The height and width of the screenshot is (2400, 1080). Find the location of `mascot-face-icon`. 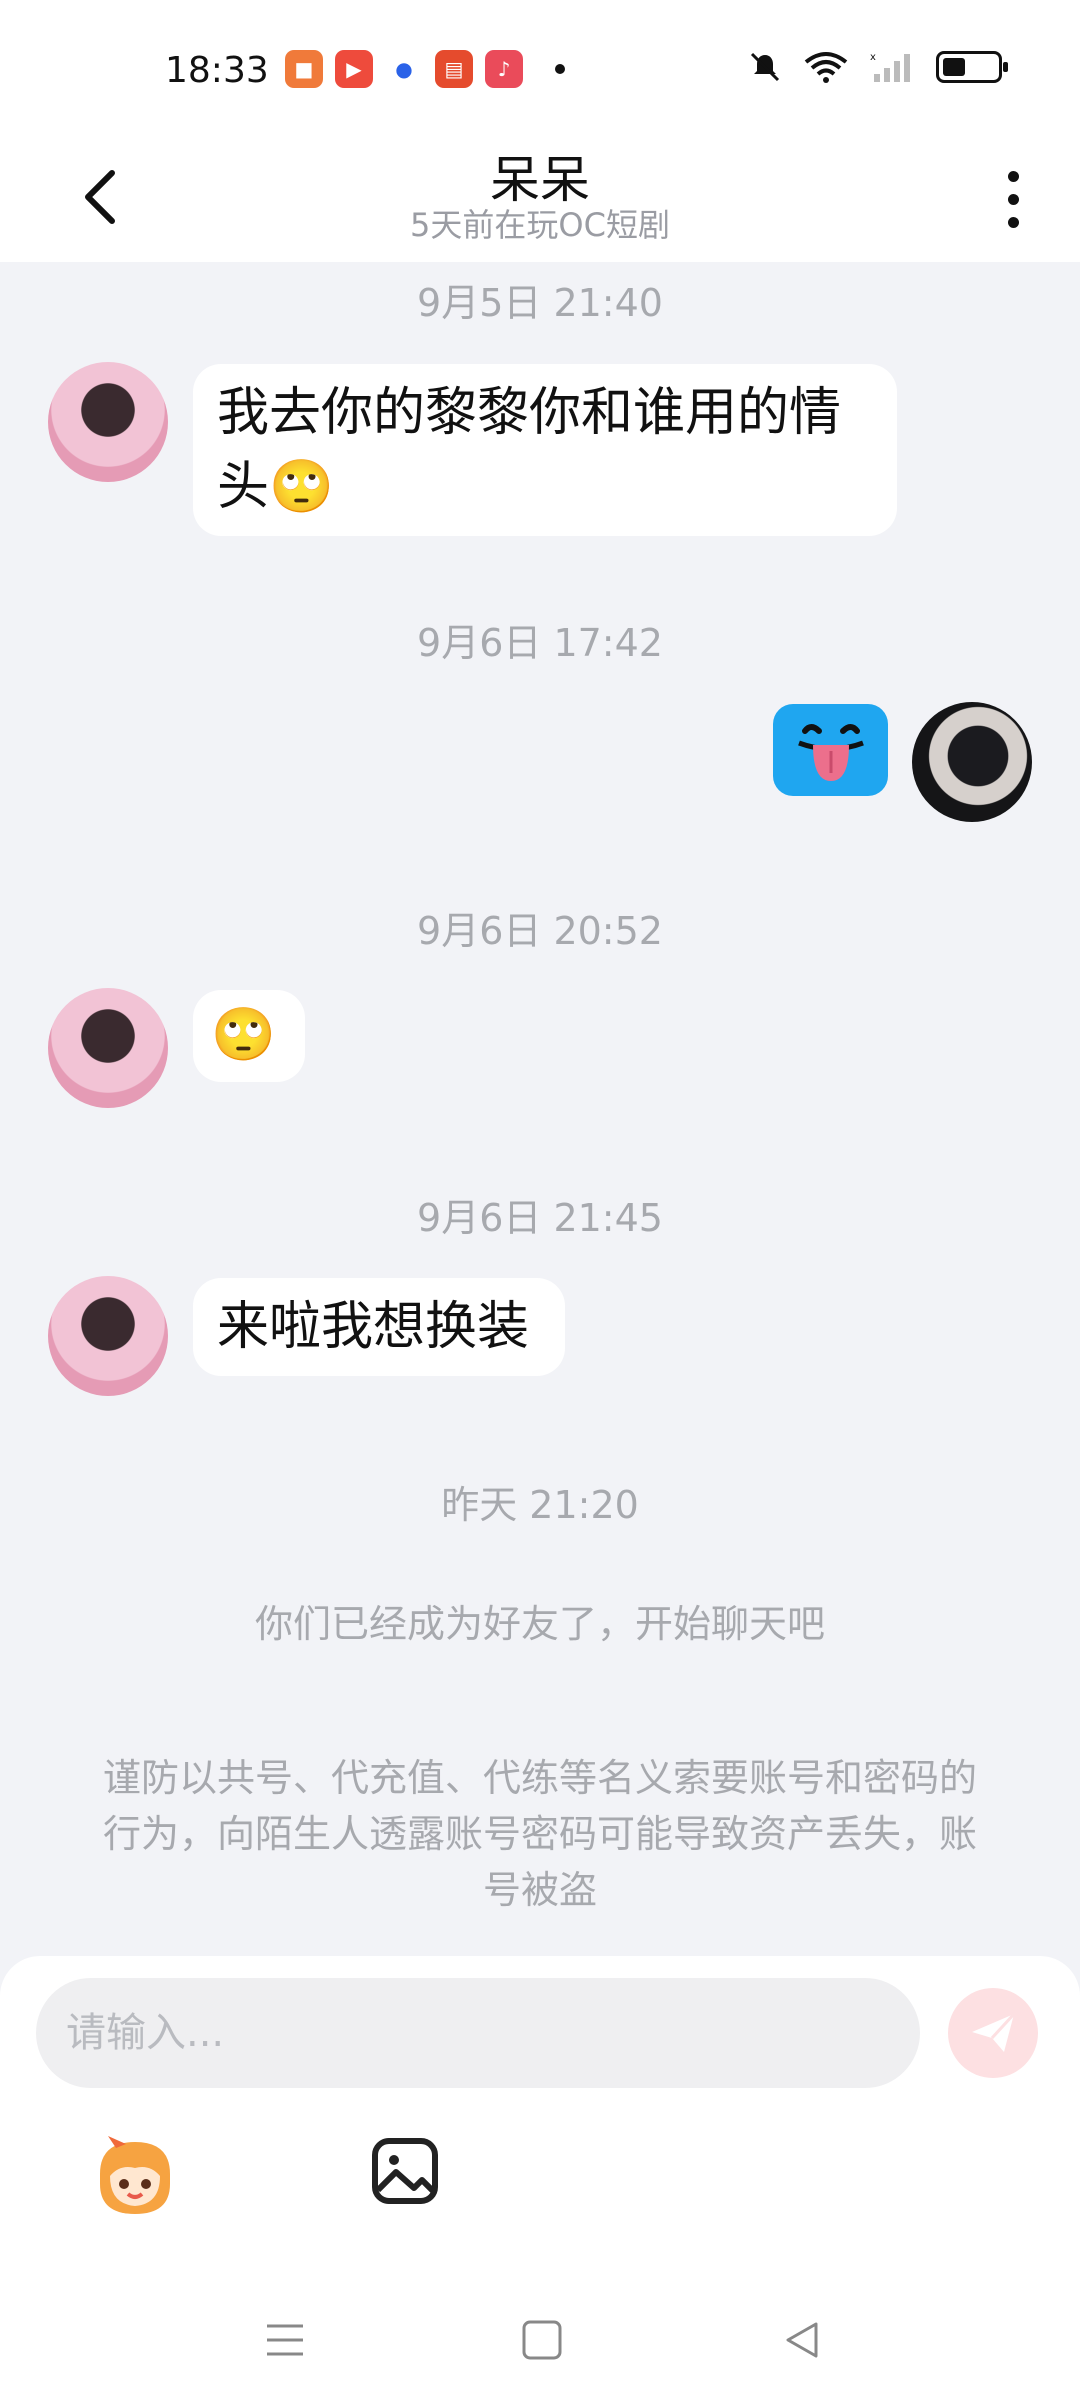

mascot-face-icon is located at coordinates (135, 2175).